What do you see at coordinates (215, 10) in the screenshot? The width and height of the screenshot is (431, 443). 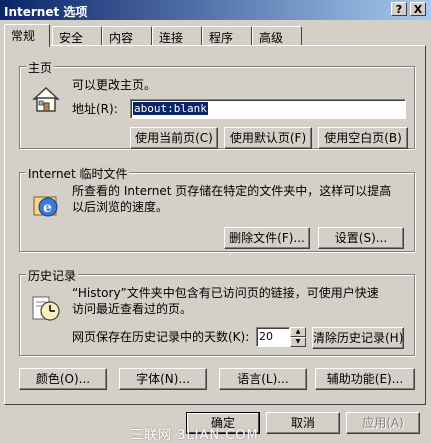 I see `title-bar: Internet 选项 ? X` at bounding box center [215, 10].